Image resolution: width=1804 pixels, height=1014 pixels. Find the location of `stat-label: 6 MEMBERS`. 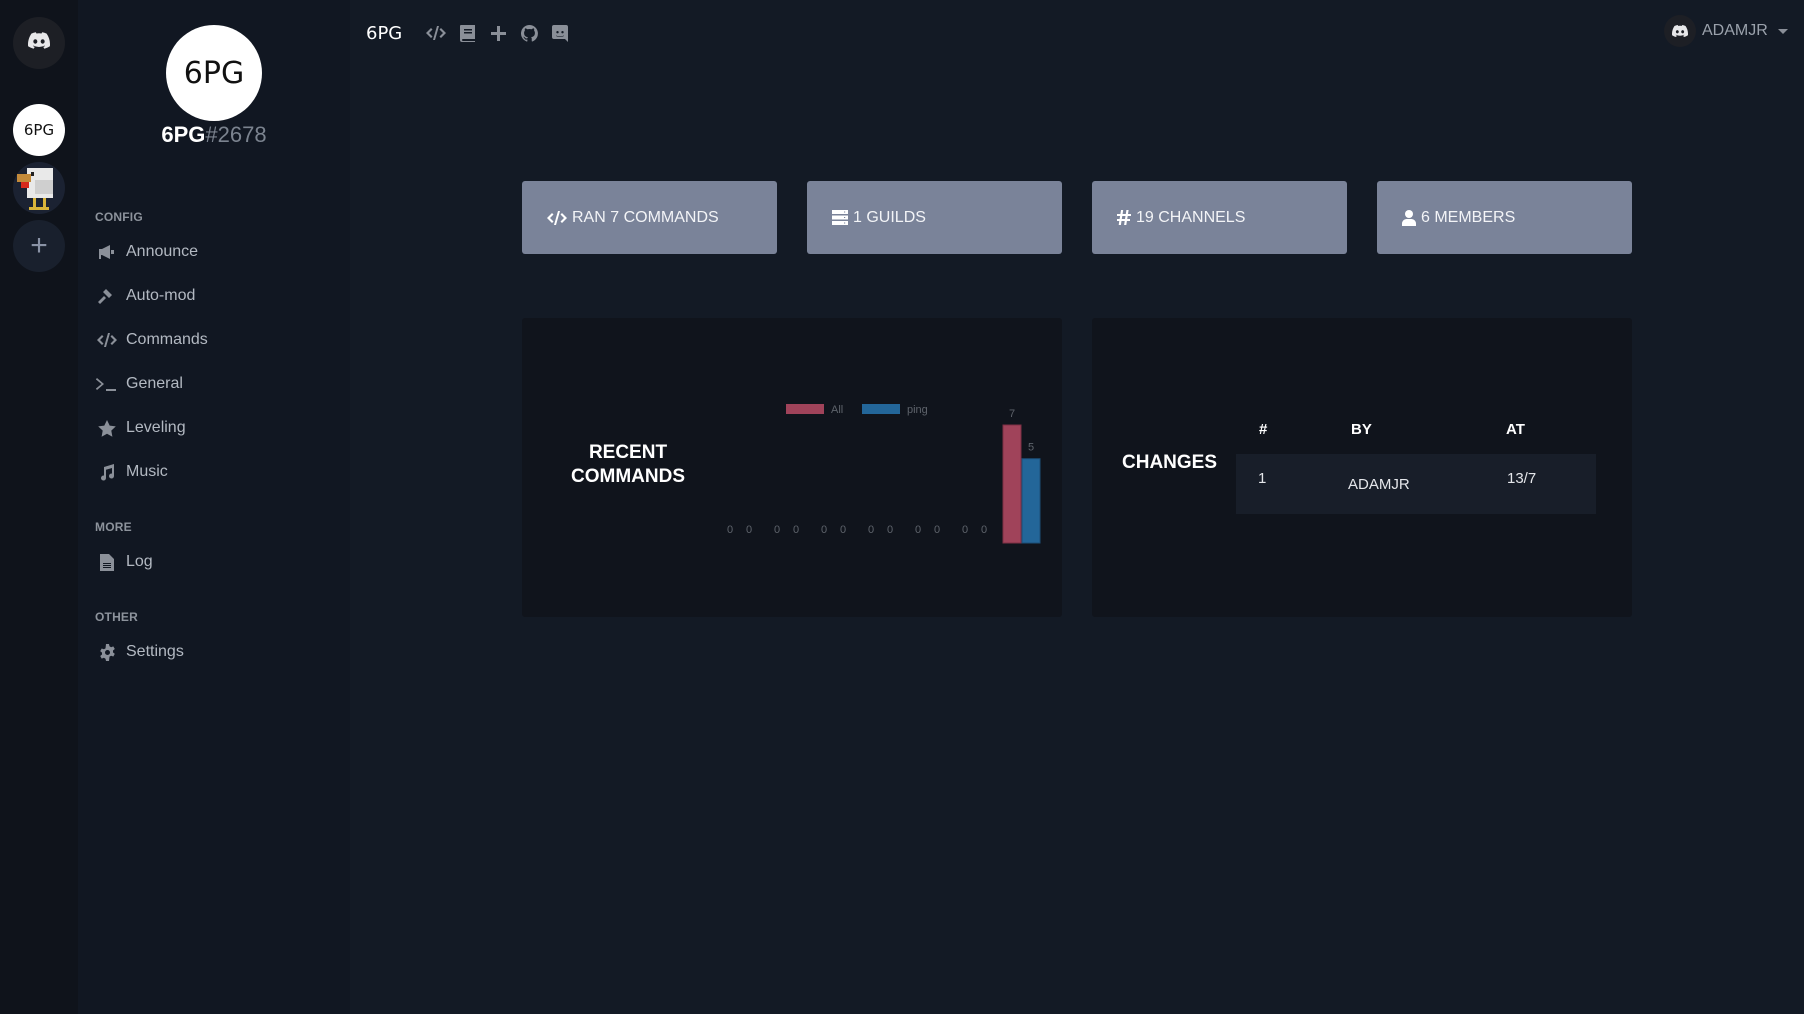

stat-label: 6 MEMBERS is located at coordinates (1468, 217).